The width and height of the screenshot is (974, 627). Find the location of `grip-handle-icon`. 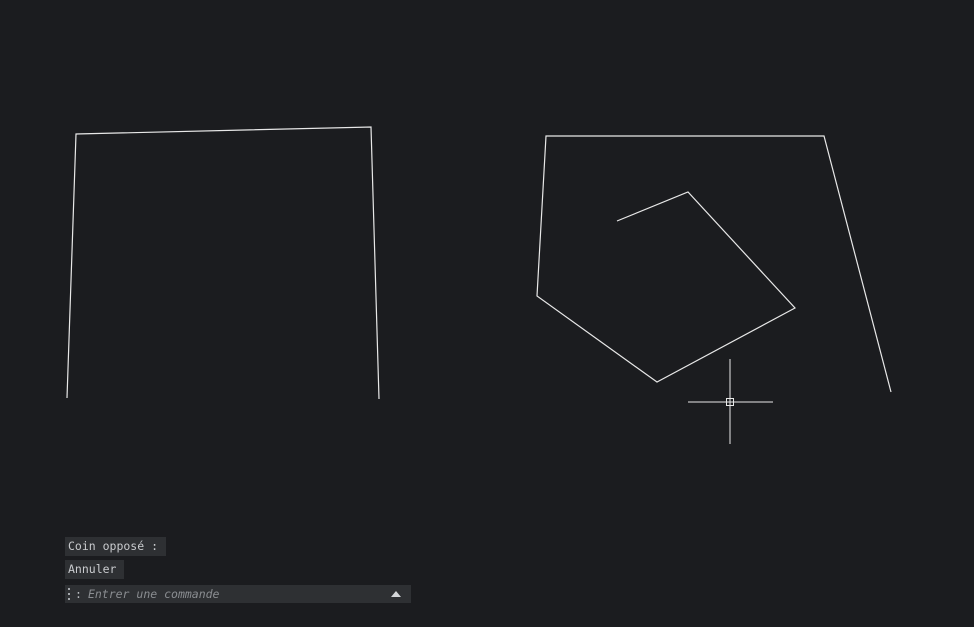

grip-handle-icon is located at coordinates (70, 594).